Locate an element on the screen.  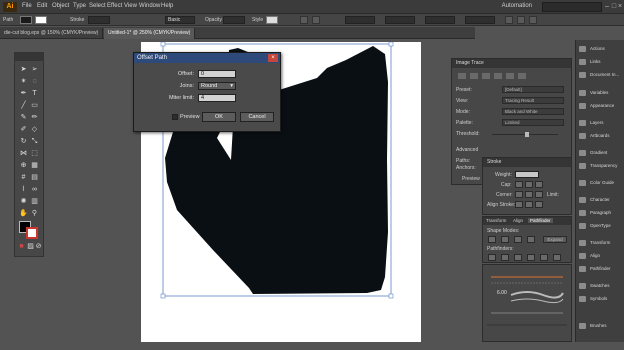
dock-align: Align is located at coordinates (600, 256).